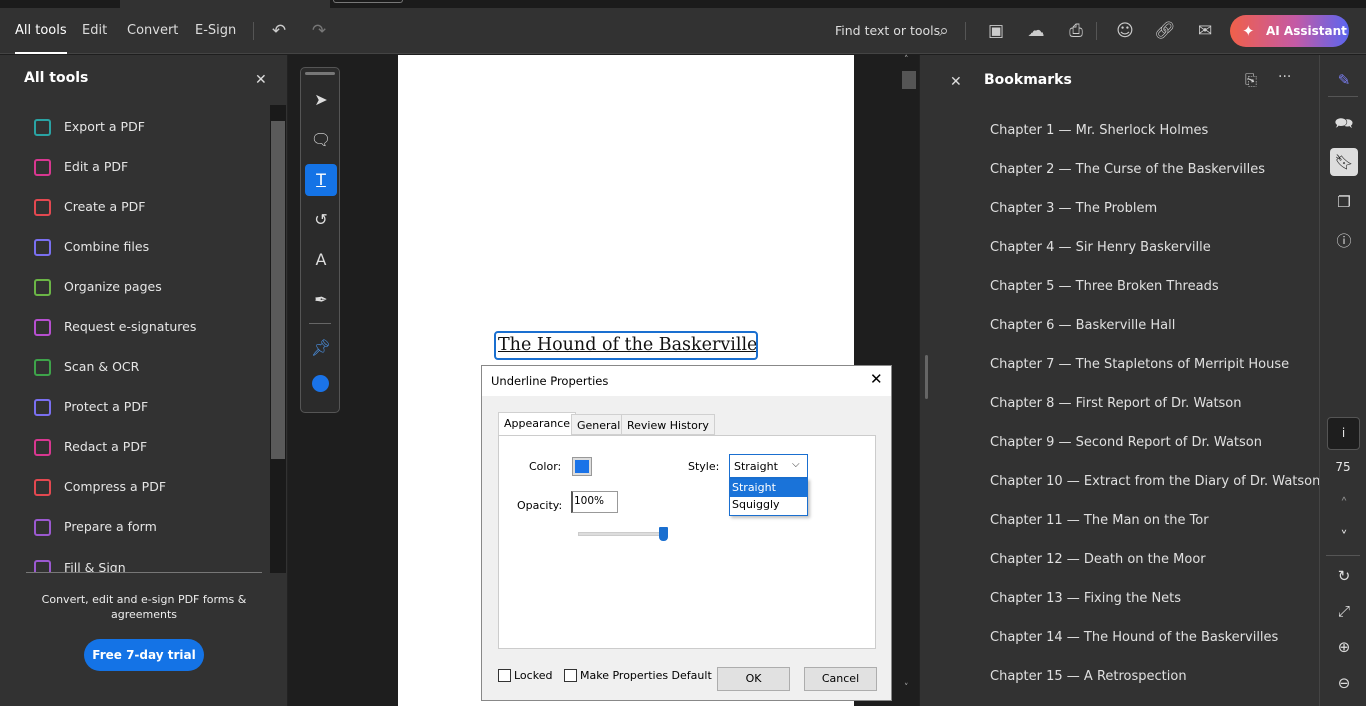 The height and width of the screenshot is (706, 1366). Describe the element at coordinates (545, 466) in the screenshot. I see `color-label: Color:` at that location.